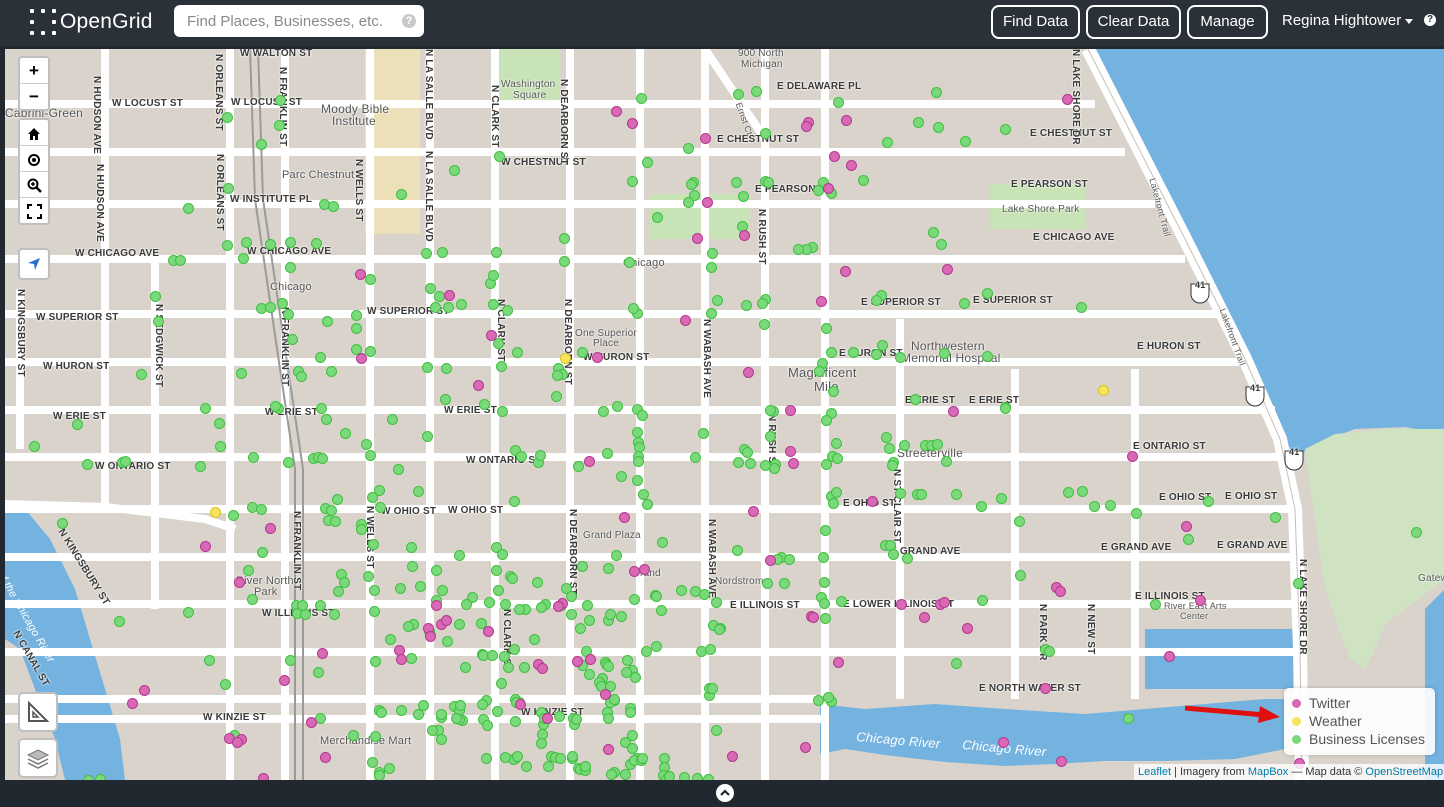 Image resolution: width=1444 pixels, height=807 pixels. What do you see at coordinates (38, 758) in the screenshot?
I see `layers-button` at bounding box center [38, 758].